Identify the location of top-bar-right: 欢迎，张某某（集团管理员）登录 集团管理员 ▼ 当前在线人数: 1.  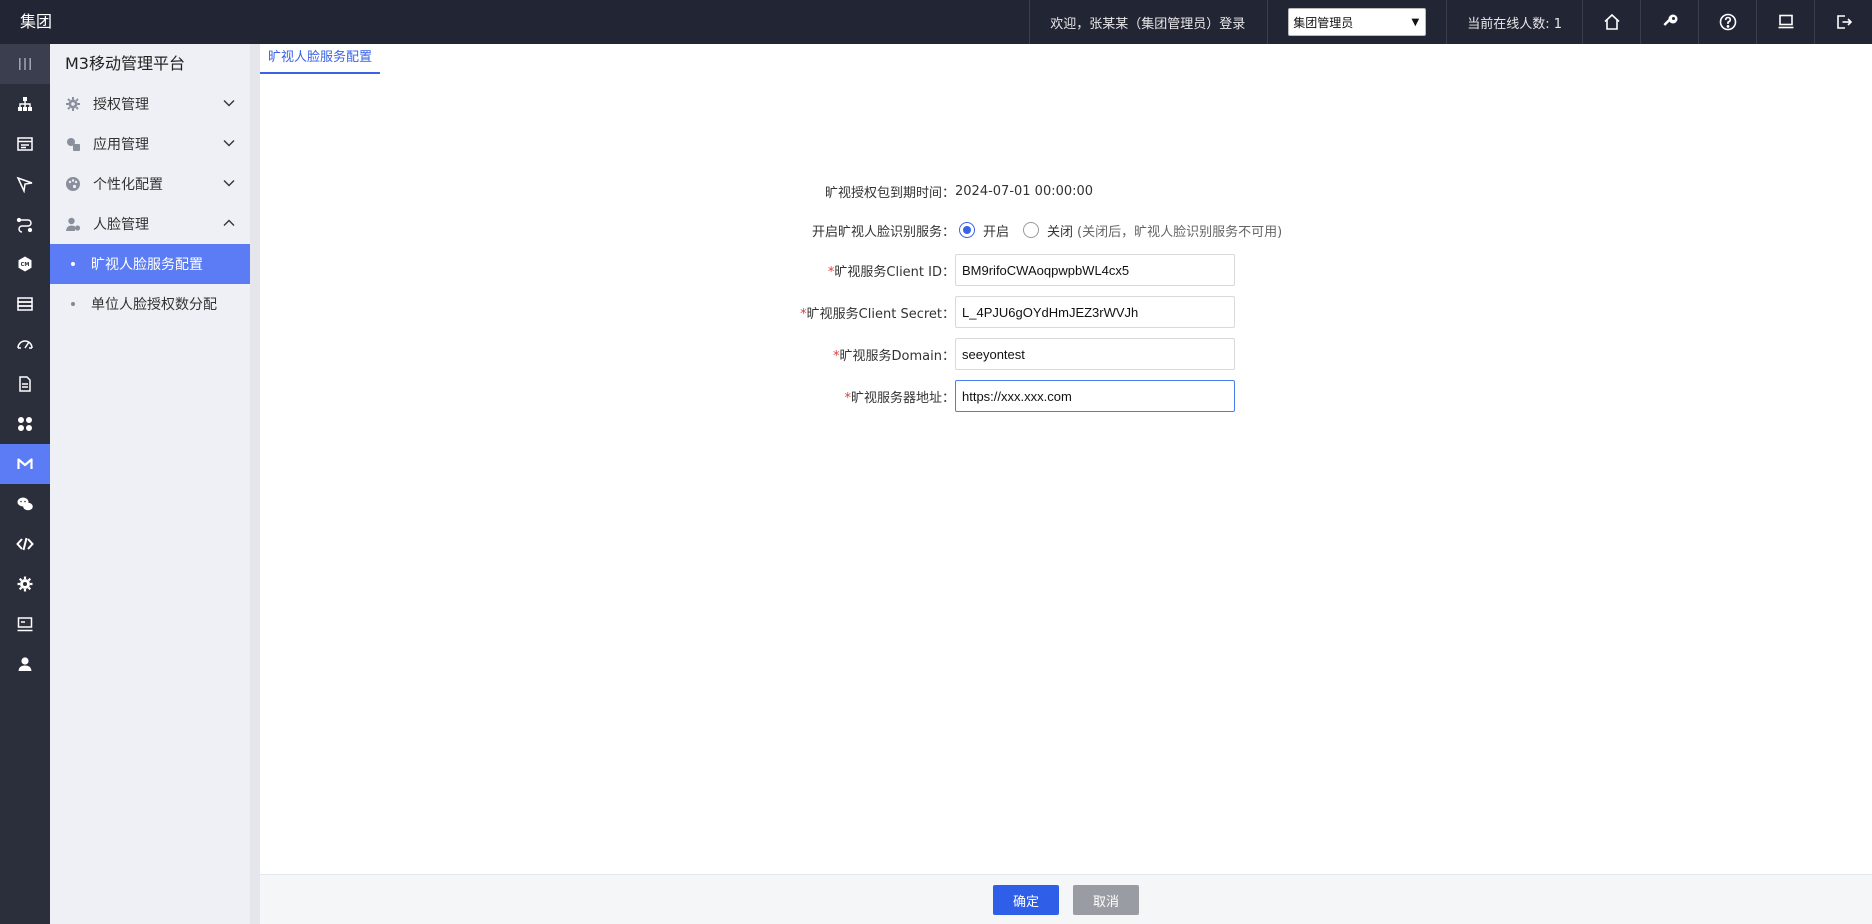
(1450, 22).